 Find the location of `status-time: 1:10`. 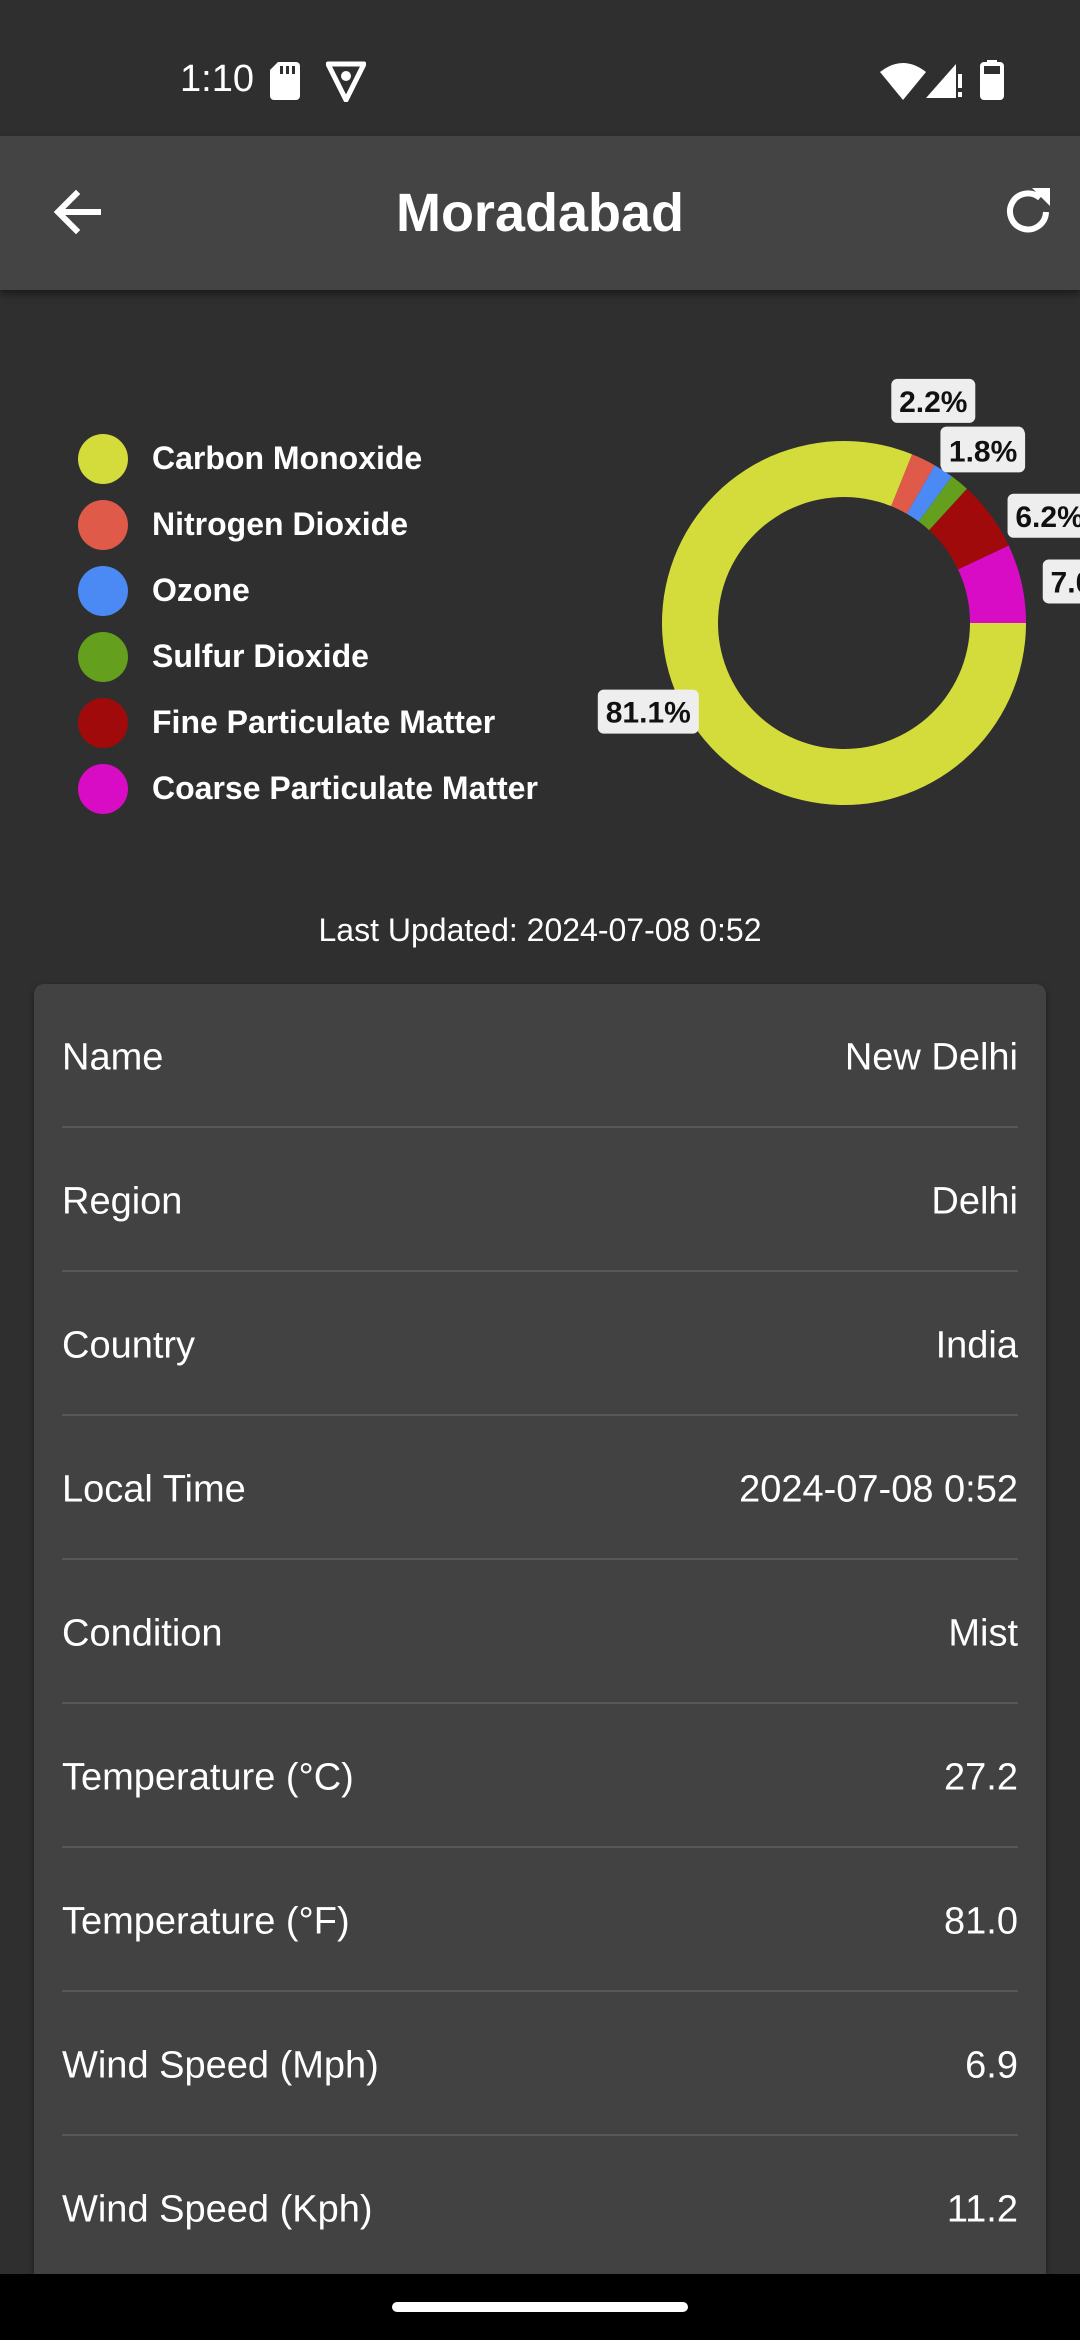

status-time: 1:10 is located at coordinates (217, 79).